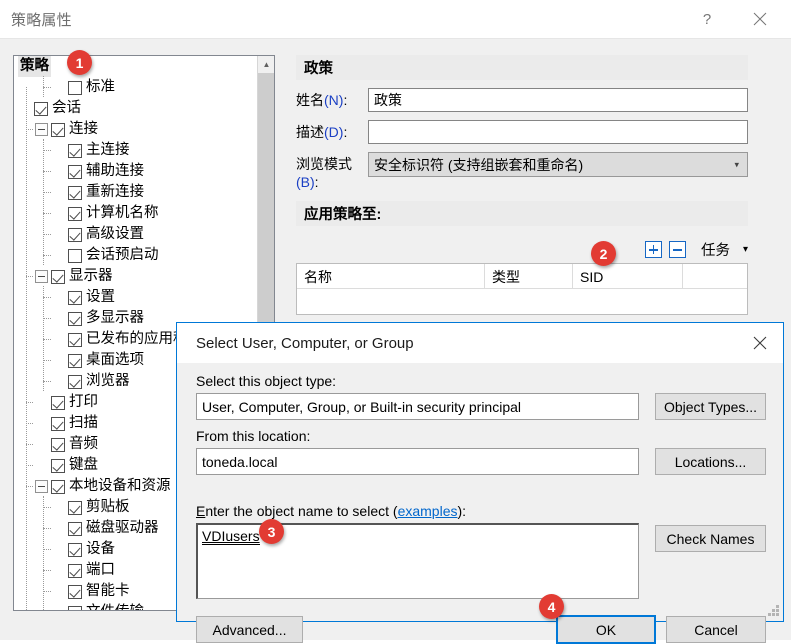  I want to click on close-glyph, so click(760, 19).